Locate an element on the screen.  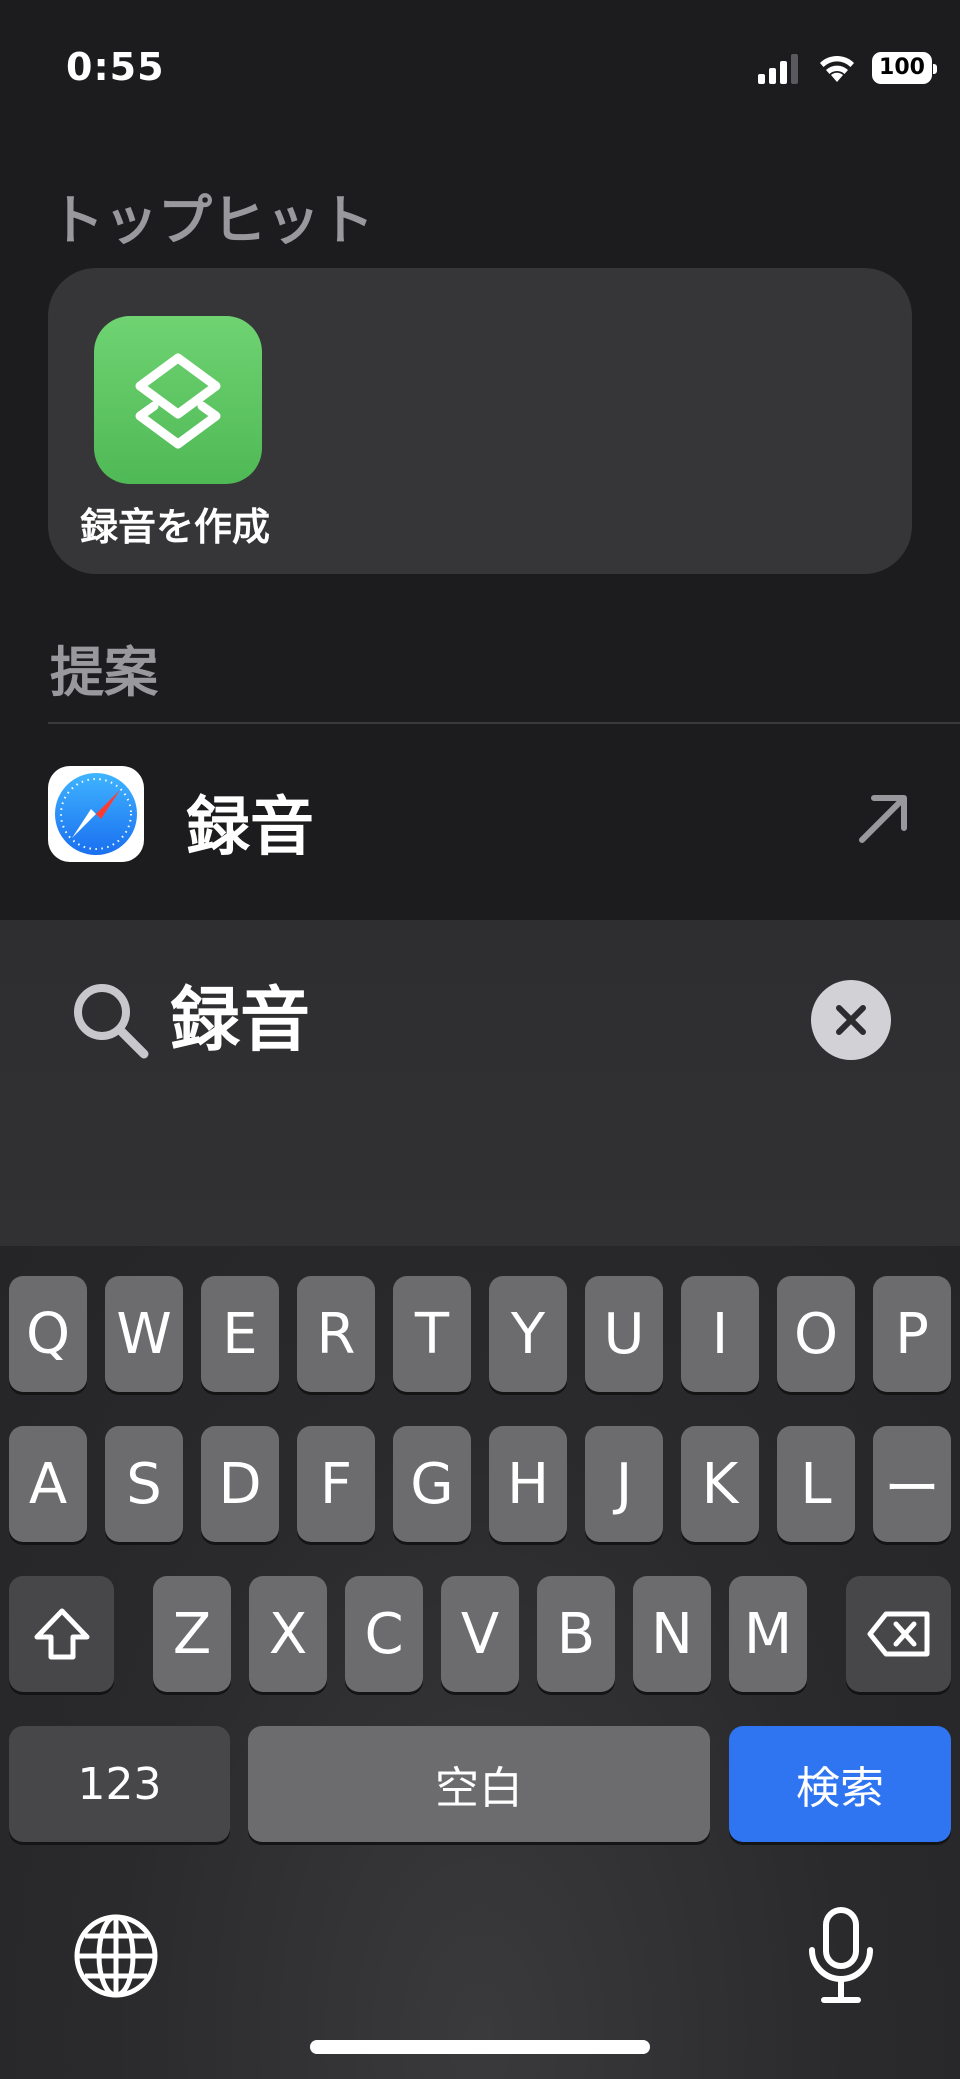
close-icon is located at coordinates (851, 1020).